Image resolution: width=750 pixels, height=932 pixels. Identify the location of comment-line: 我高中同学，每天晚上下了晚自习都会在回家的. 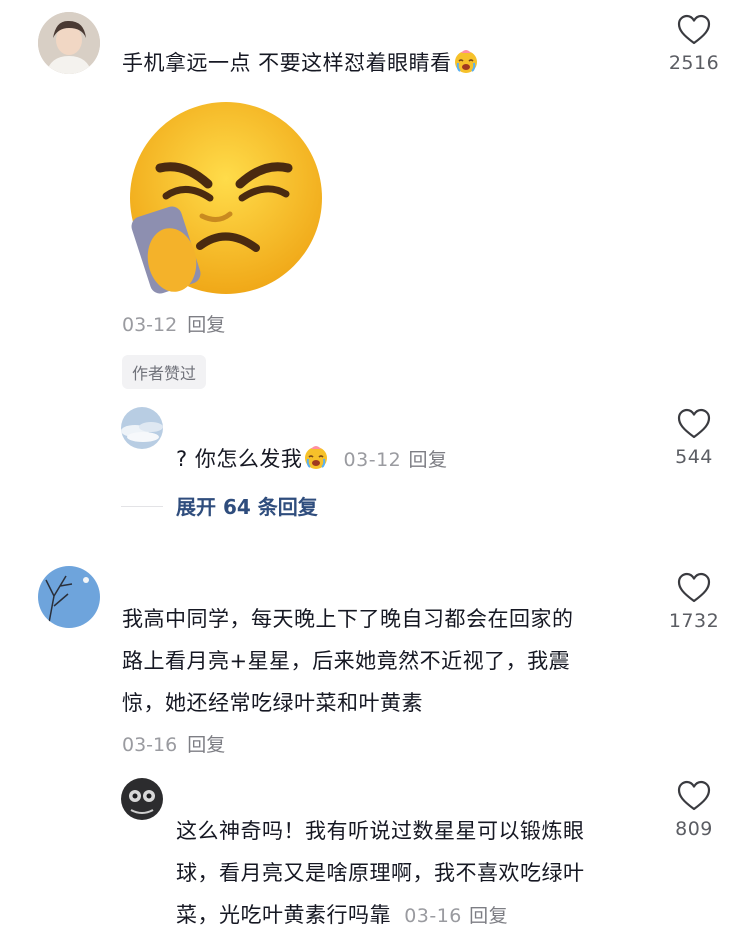
(348, 619).